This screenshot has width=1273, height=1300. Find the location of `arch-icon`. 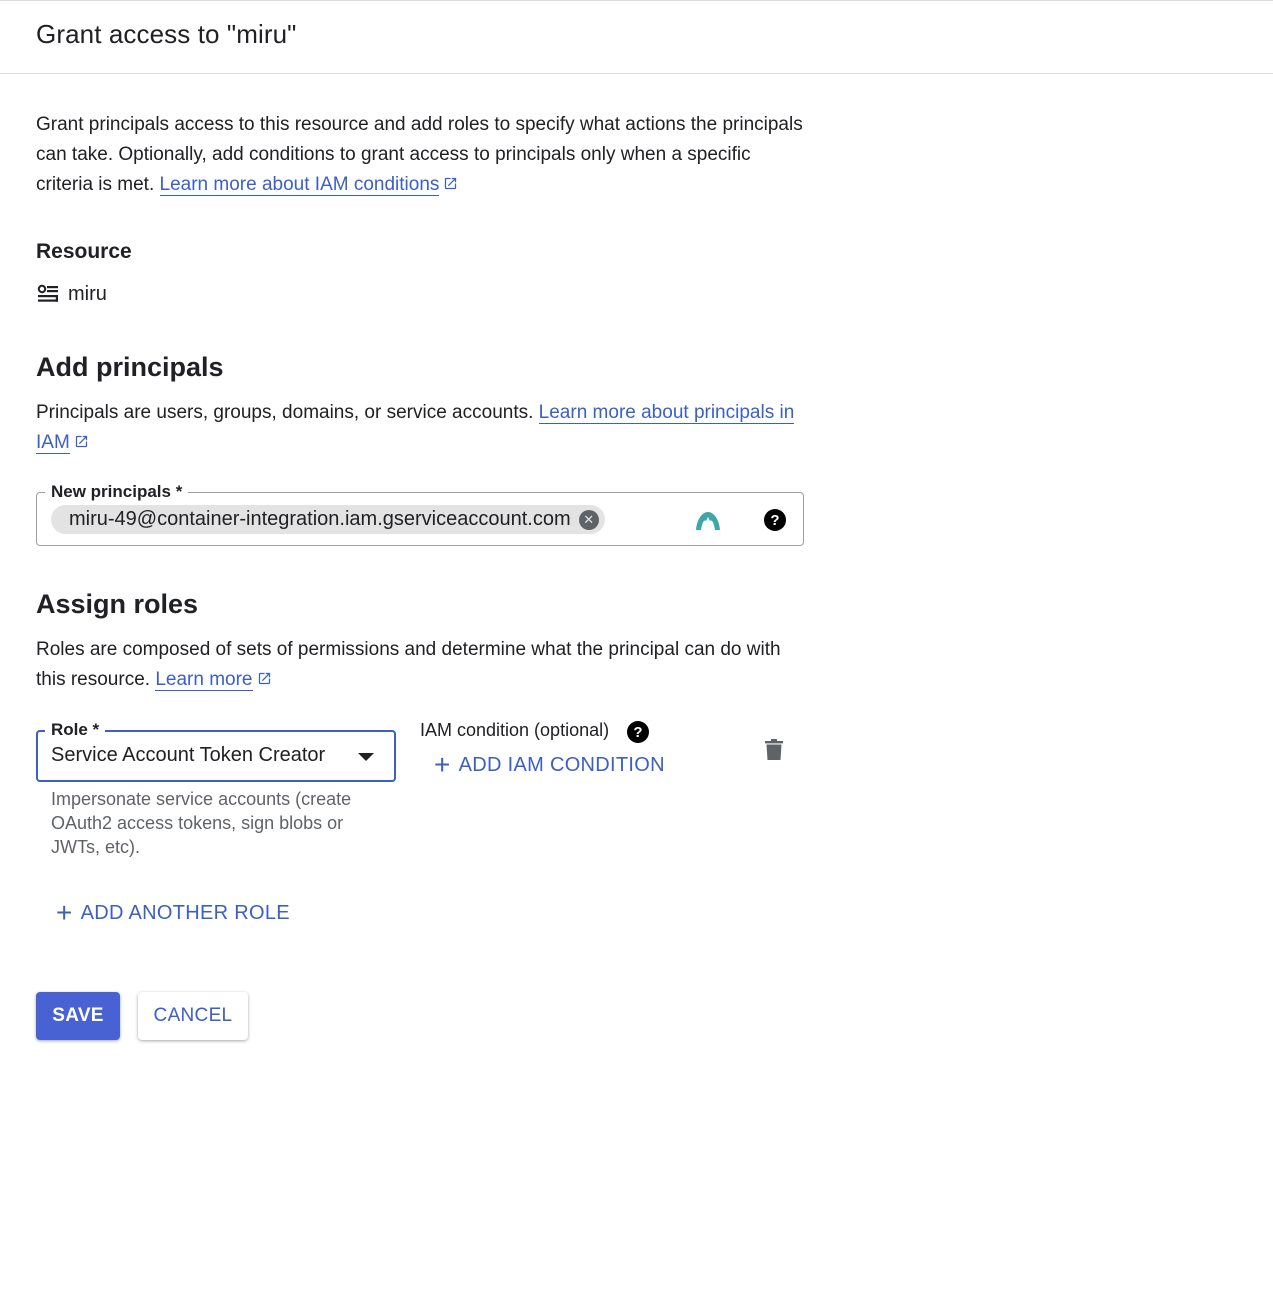

arch-icon is located at coordinates (708, 521).